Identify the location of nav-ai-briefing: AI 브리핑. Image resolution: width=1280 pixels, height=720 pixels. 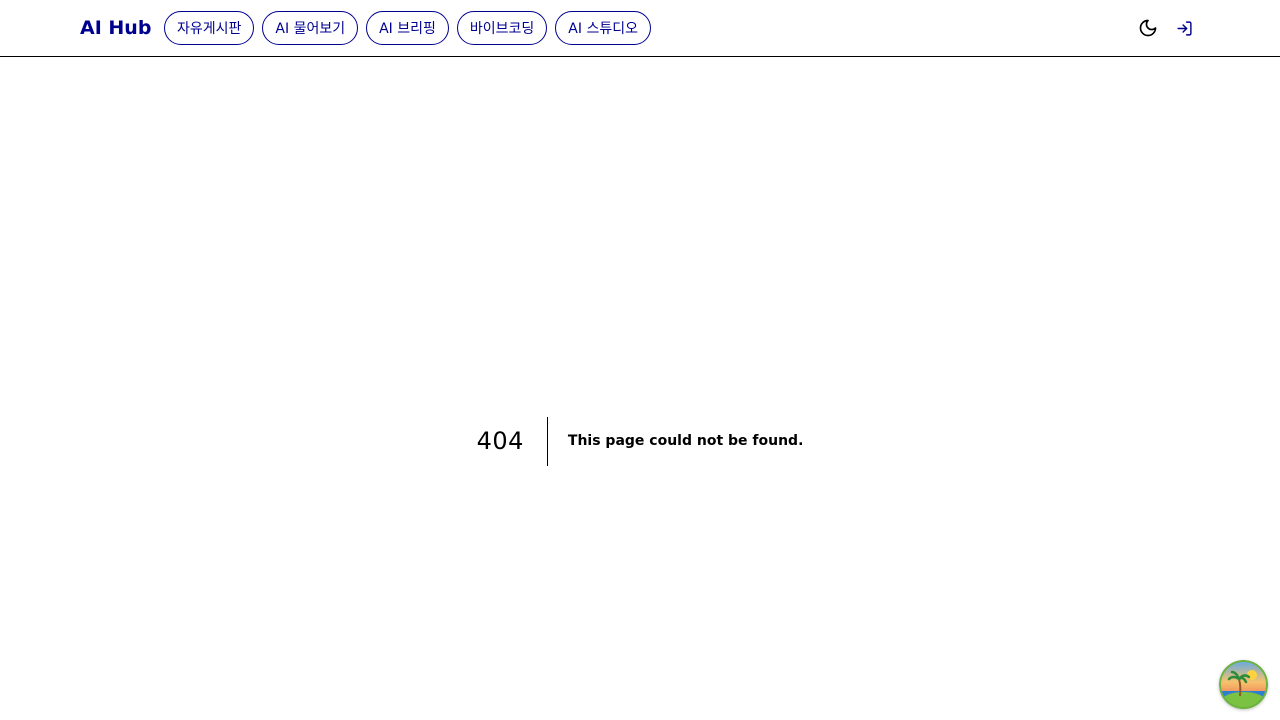
(407, 28).